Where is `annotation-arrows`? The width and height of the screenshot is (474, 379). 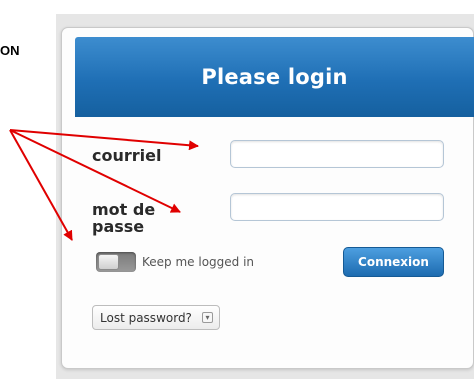
annotation-arrows is located at coordinates (104, 185).